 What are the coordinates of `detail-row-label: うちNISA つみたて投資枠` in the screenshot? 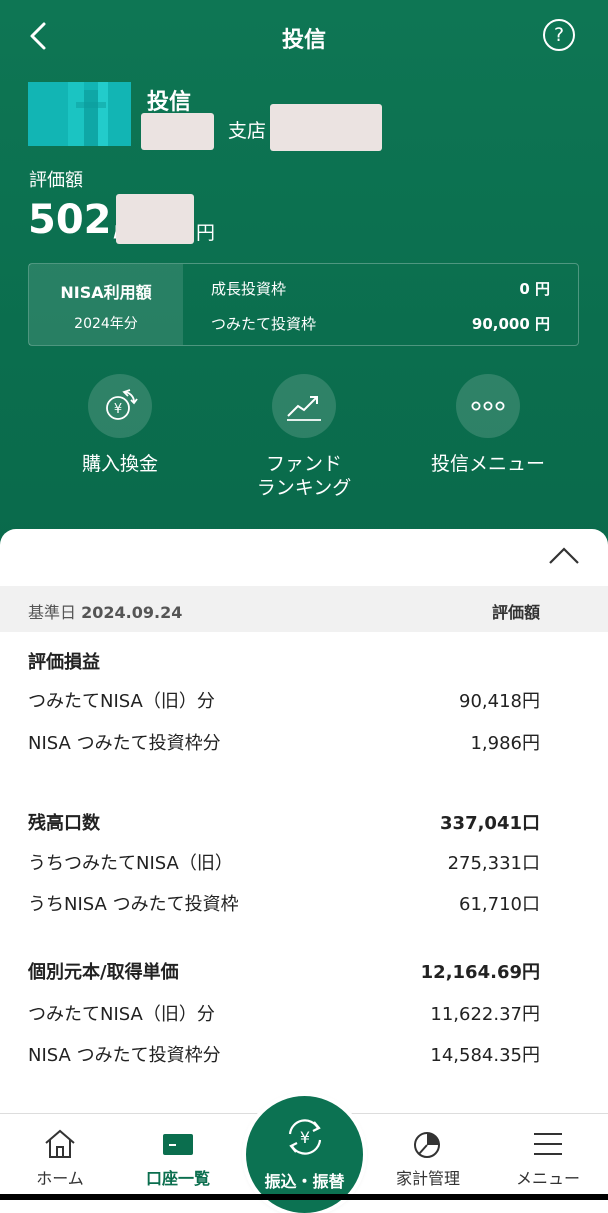 It's located at (133, 904).